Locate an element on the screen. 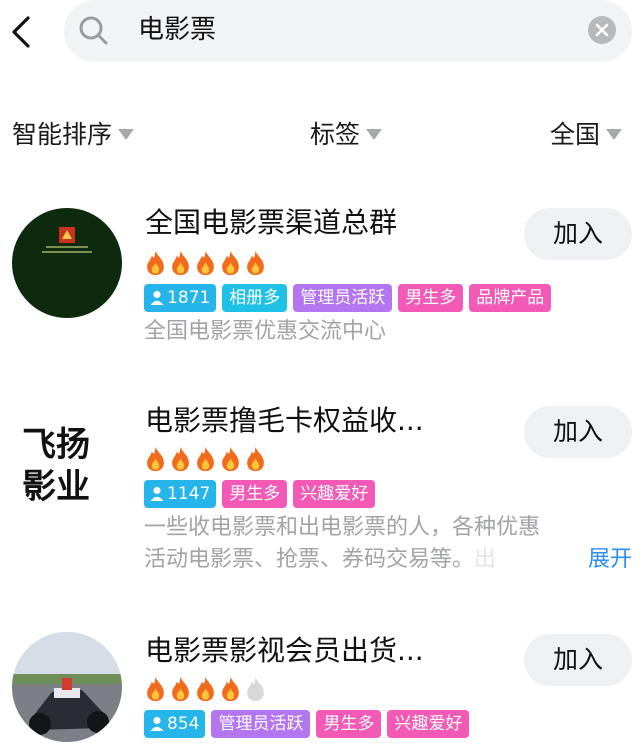 This screenshot has width=640, height=755. clear-search-icon is located at coordinates (602, 30).